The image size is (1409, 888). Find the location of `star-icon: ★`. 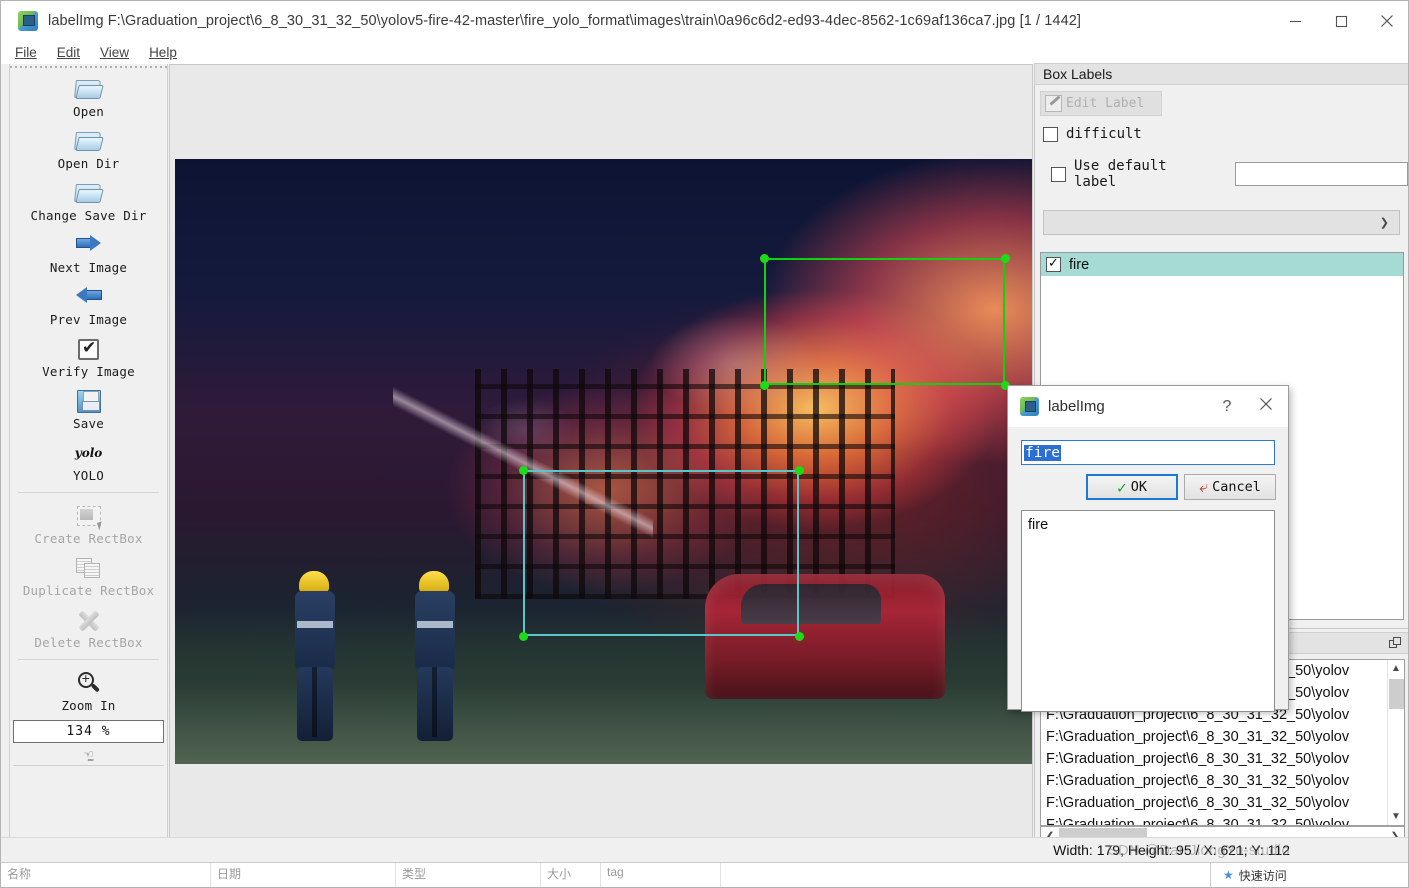

star-icon: ★ is located at coordinates (1228, 875).